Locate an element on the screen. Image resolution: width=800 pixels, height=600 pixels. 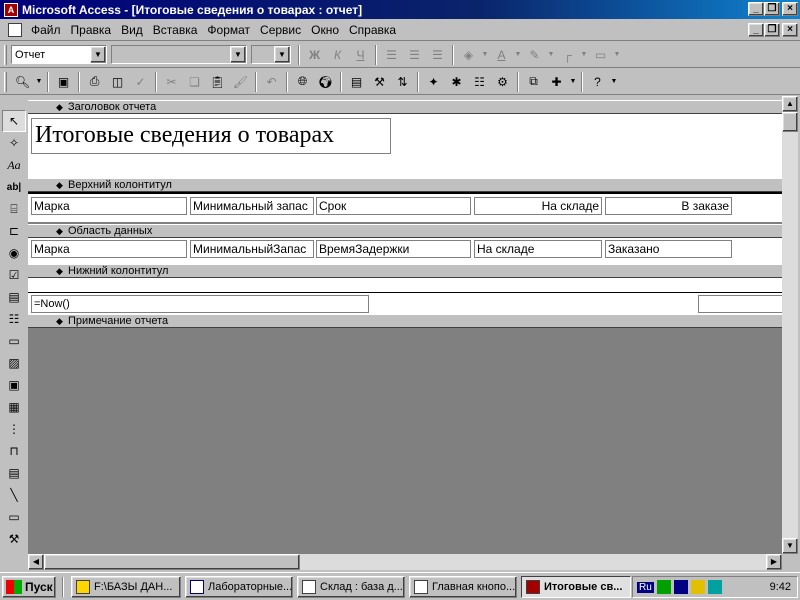
start-button: Пуск is located at coordinates (29, 586).